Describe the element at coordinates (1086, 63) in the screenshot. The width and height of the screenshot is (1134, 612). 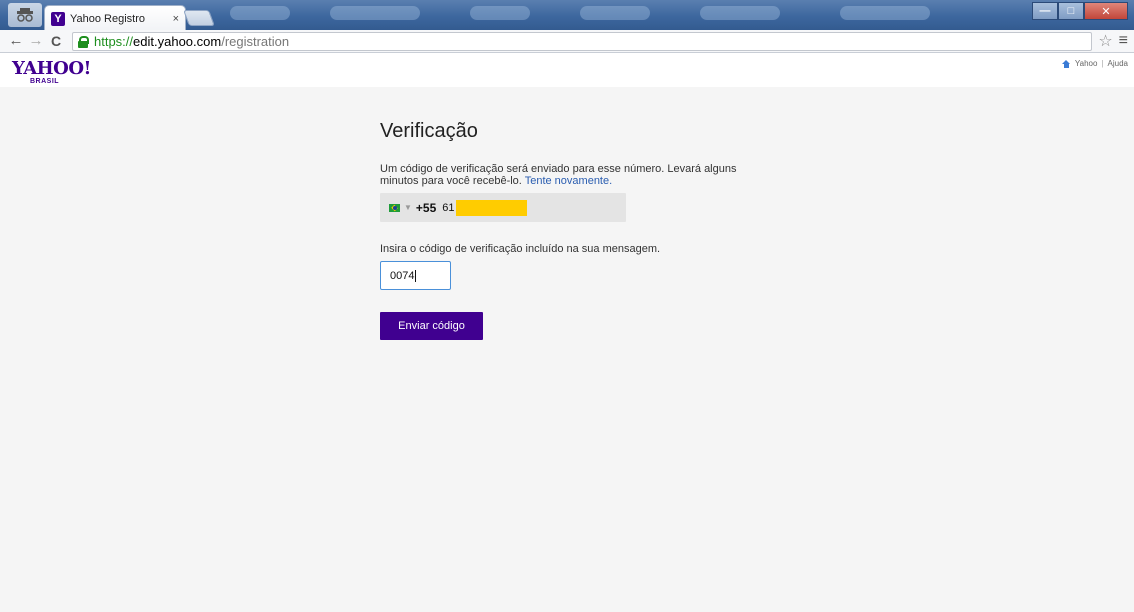
I see `yahoo-home-link: Yahoo` at that location.